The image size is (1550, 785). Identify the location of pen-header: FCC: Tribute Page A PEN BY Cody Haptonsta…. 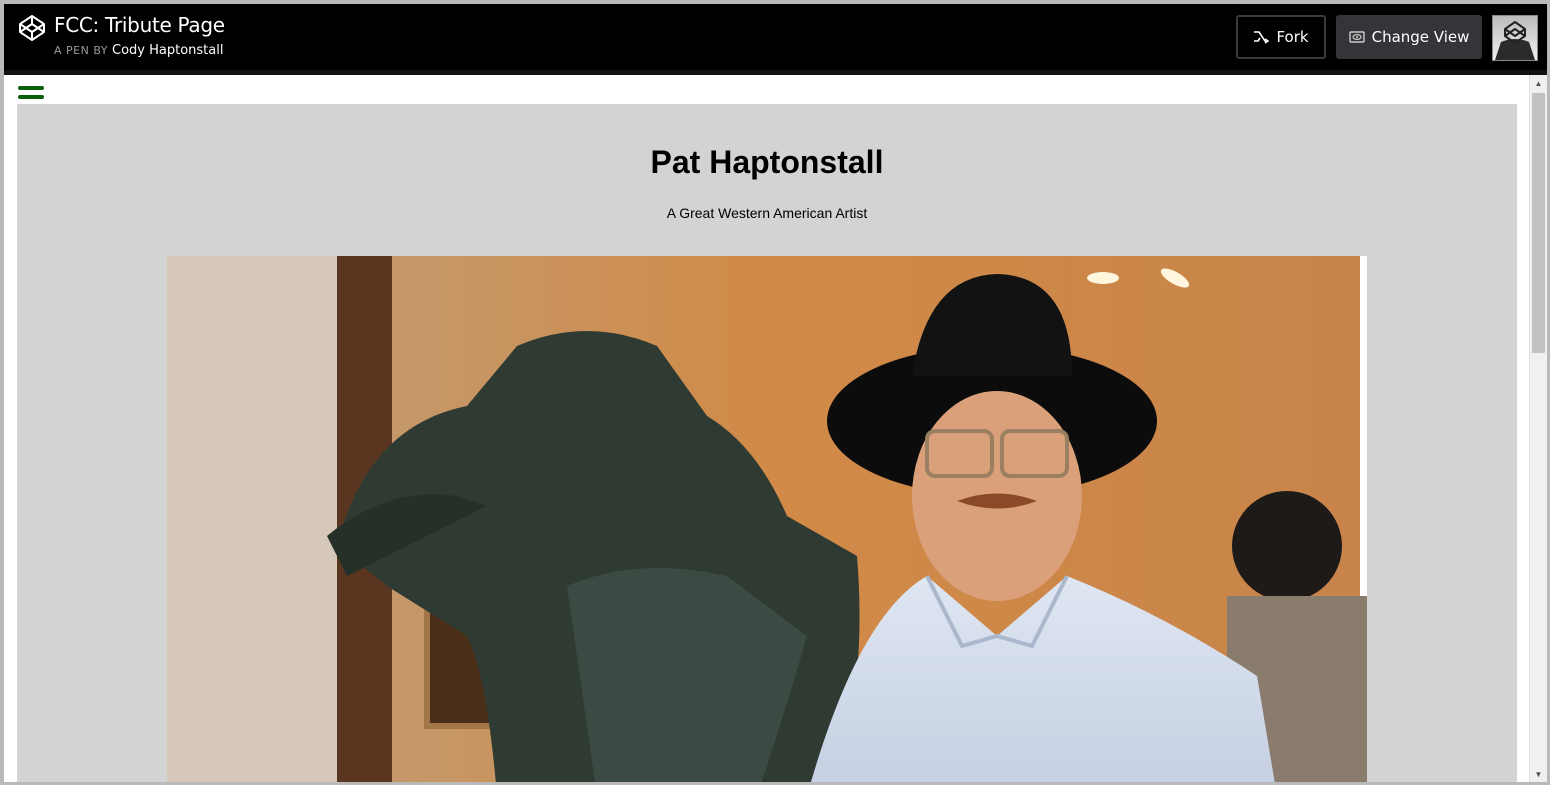
(775, 37).